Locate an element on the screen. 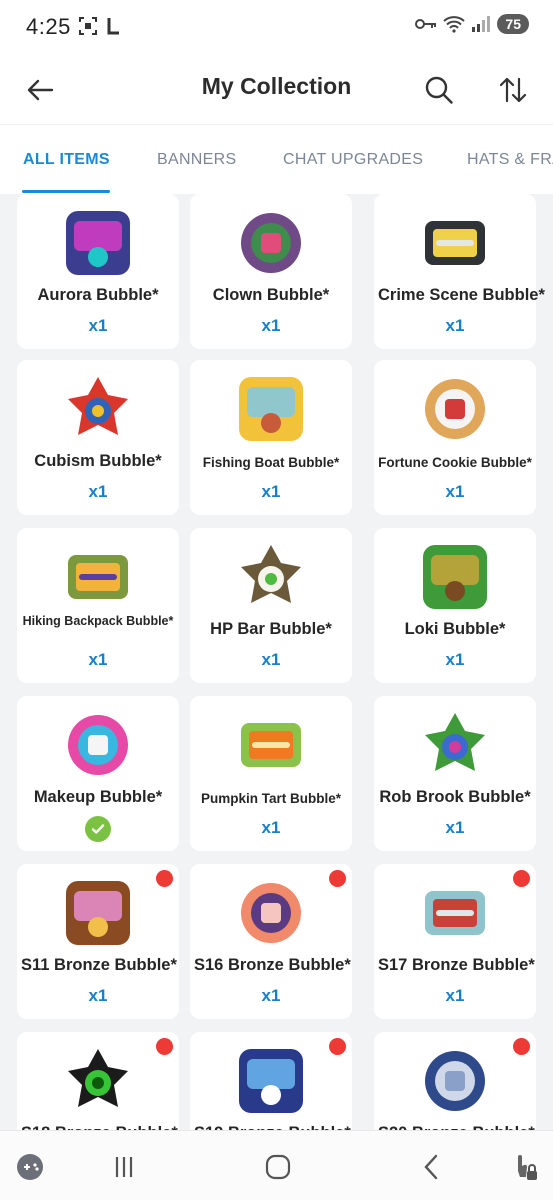 This screenshot has height=1200, width=553. collection-item-card: S19 Bronze Bubble*x1 is located at coordinates (271, 1081).